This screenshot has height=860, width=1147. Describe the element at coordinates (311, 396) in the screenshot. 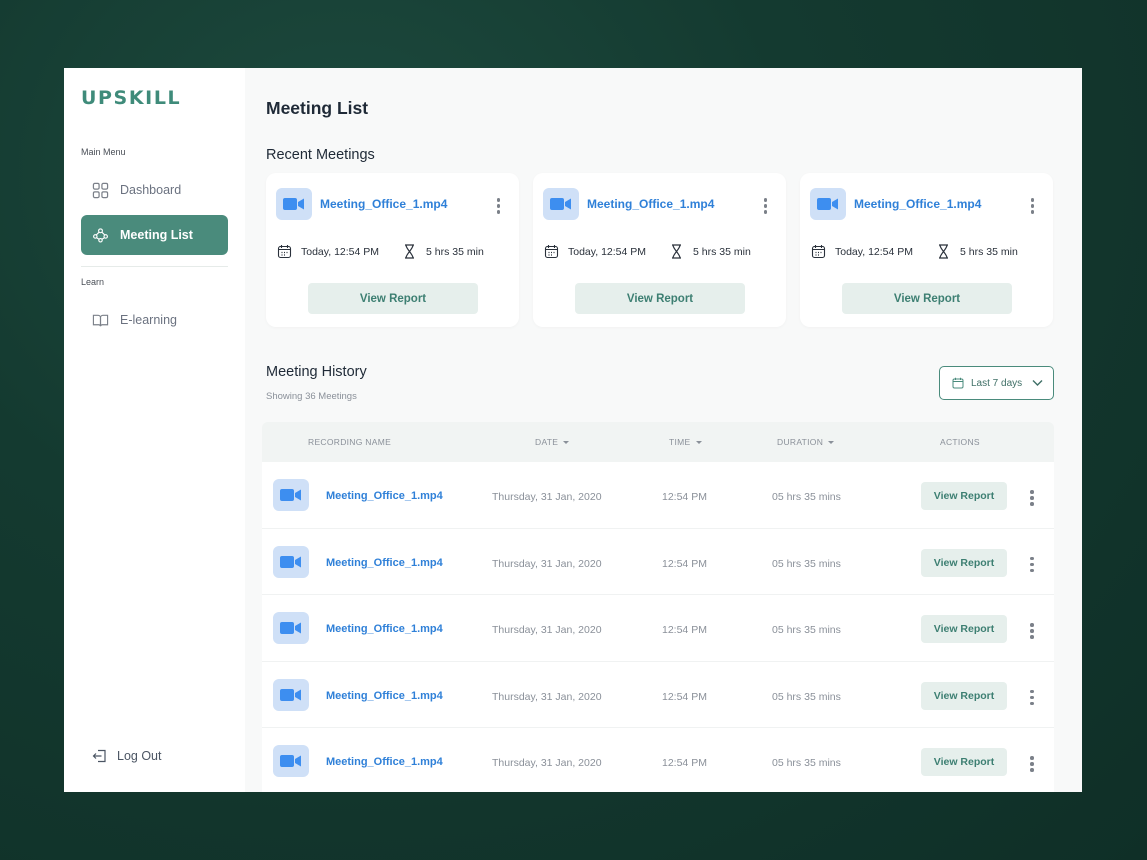

I see `meeting-count: Showing 36 Meetings` at that location.